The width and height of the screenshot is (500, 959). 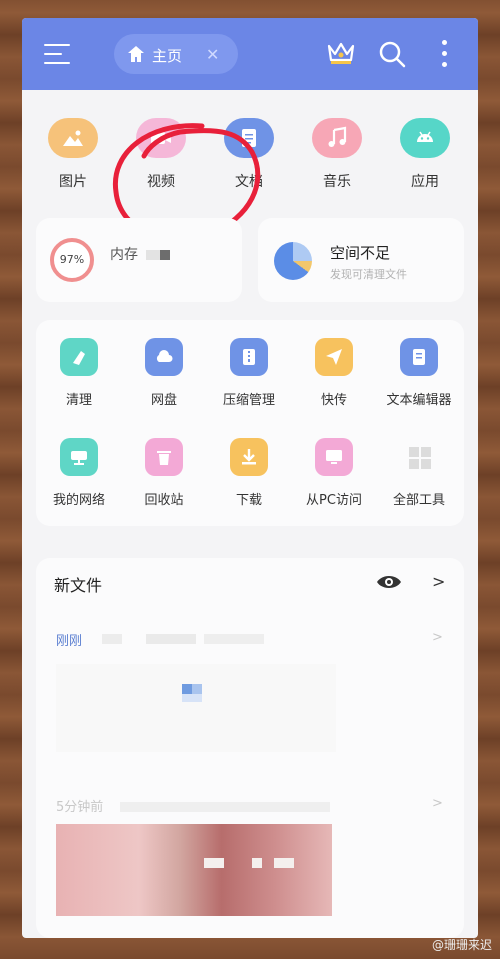 I want to click on category-apps: 应用, so click(x=425, y=154).